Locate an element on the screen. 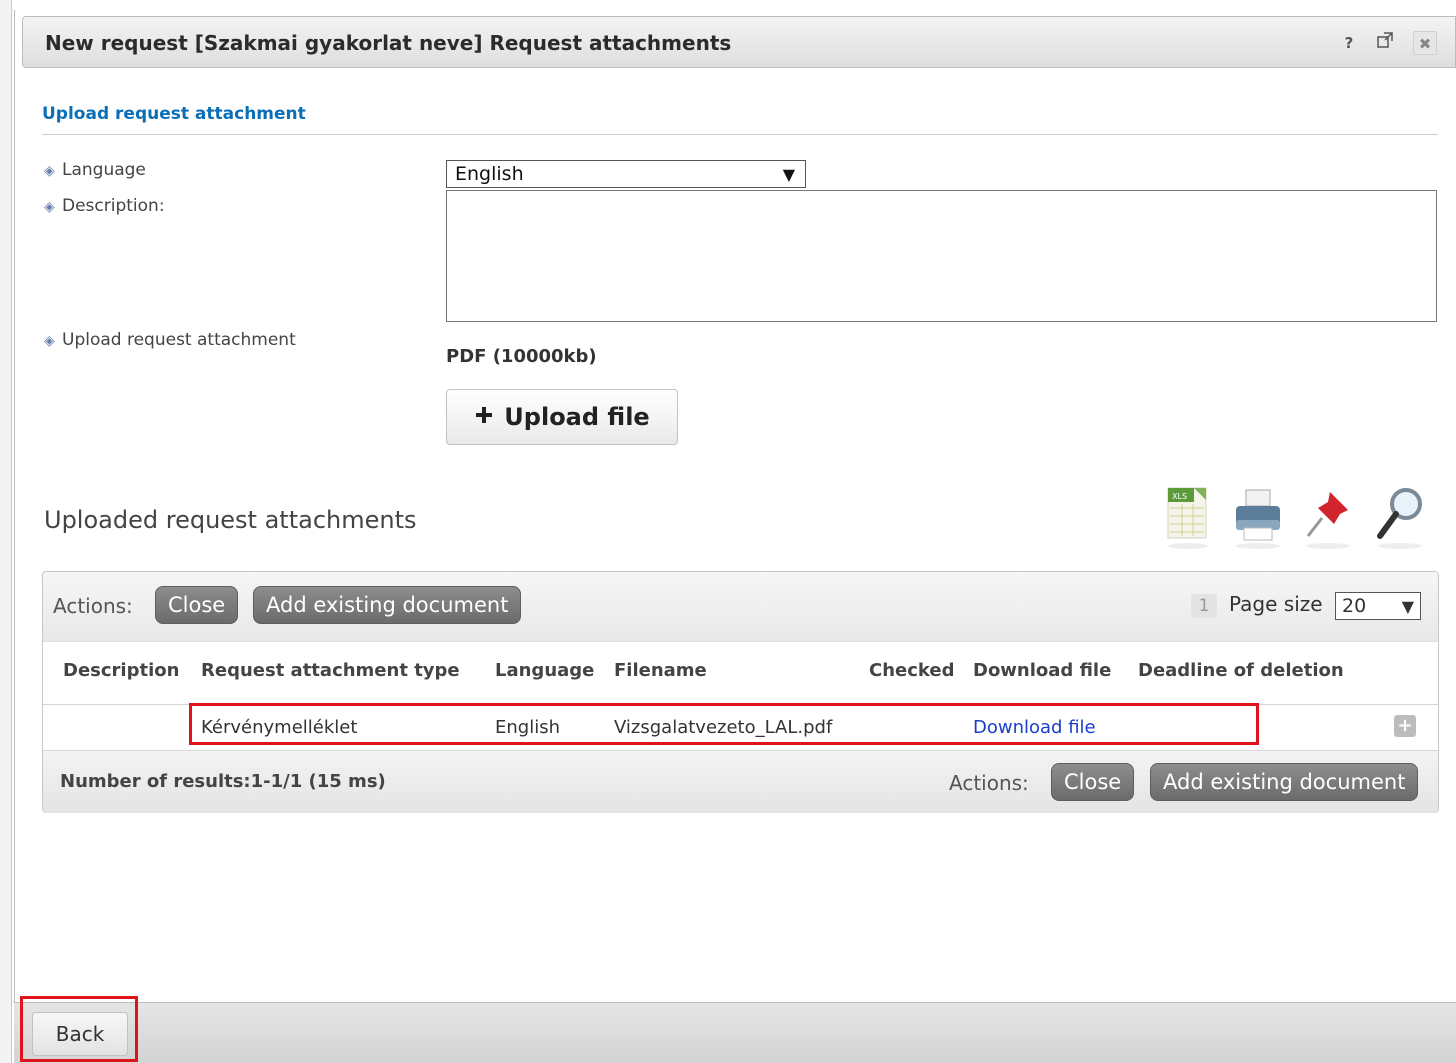  bottom-add-existing-document-button: Add existing document is located at coordinates (1284, 782).